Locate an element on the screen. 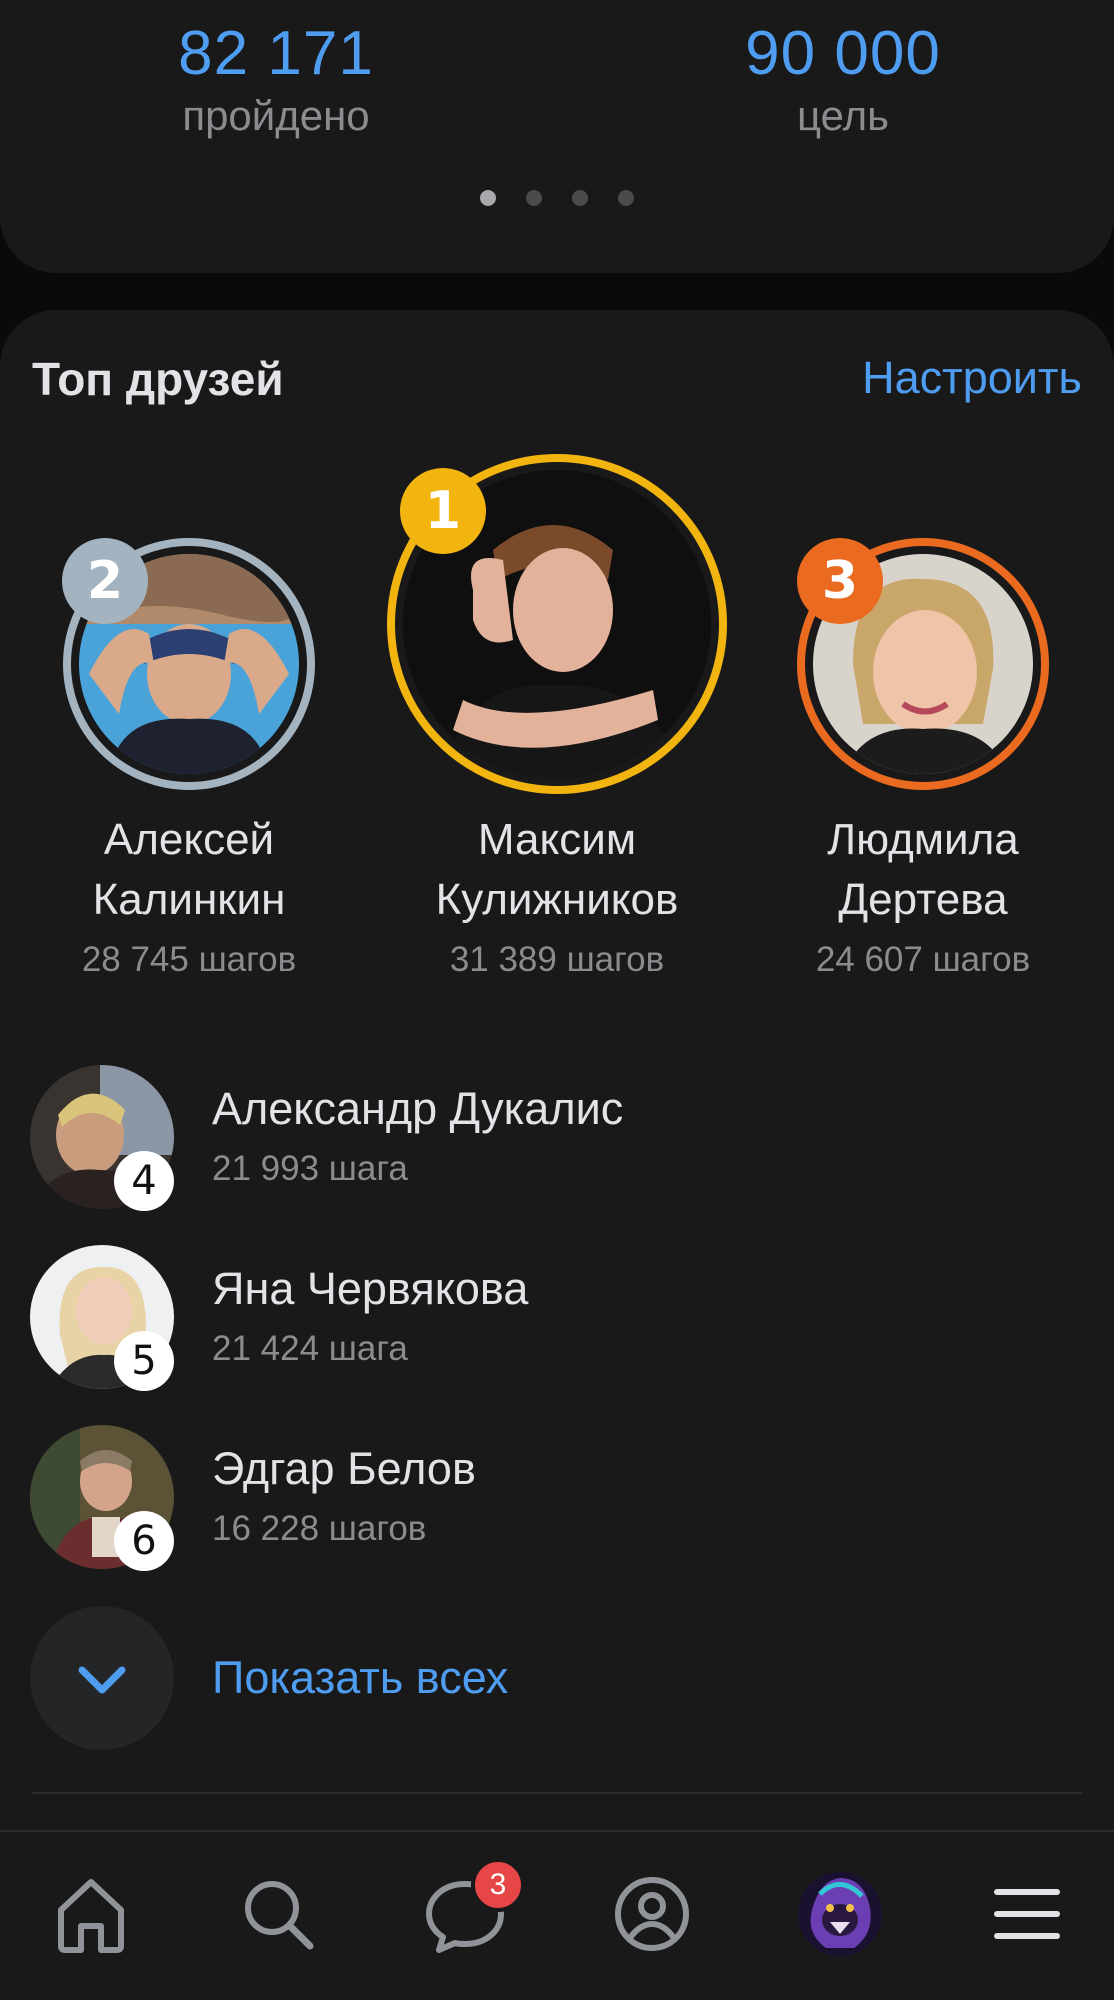 The height and width of the screenshot is (2000, 1114). friend-name: Александр Дукалис is located at coordinates (418, 1108).